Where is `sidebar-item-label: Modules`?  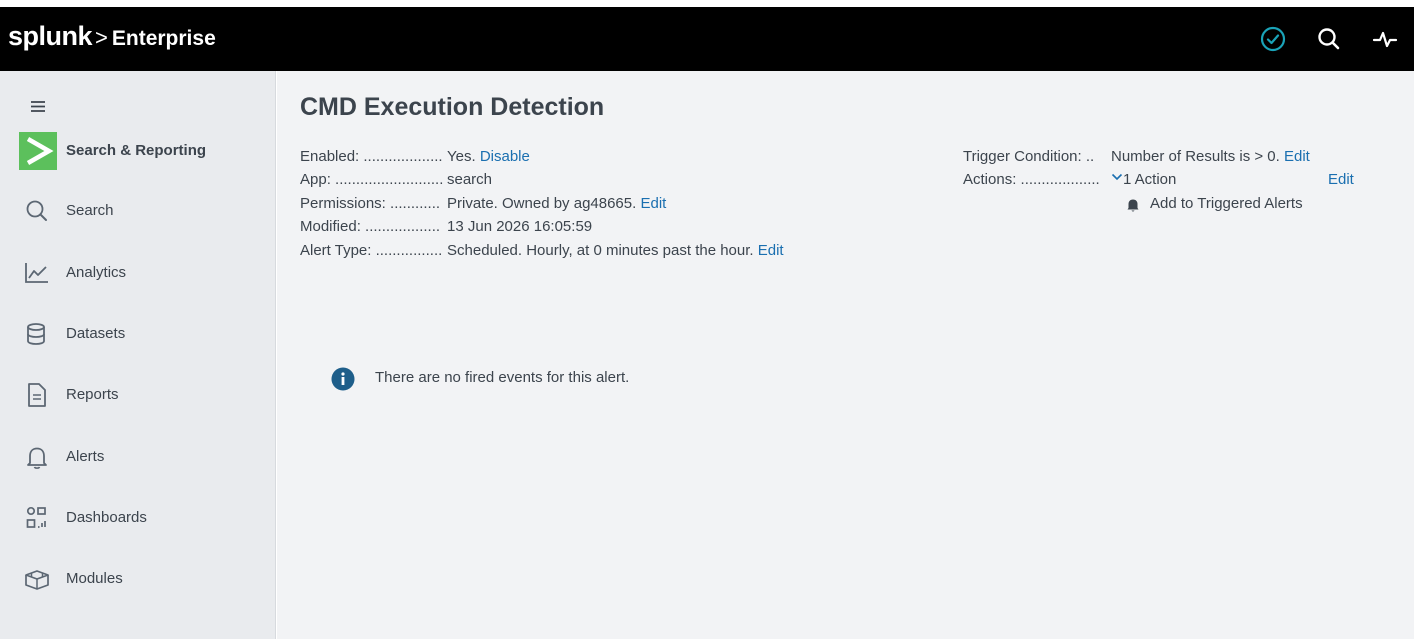
sidebar-item-label: Modules is located at coordinates (94, 578).